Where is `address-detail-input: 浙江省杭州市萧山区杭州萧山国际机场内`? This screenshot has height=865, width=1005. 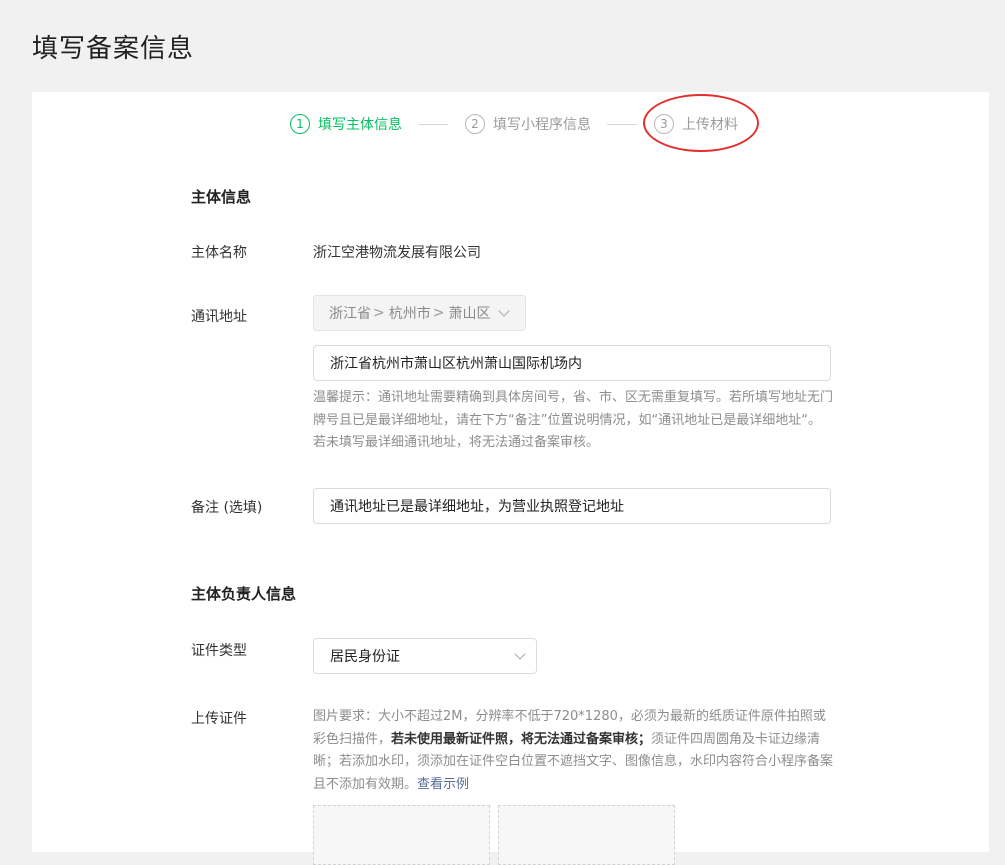 address-detail-input: 浙江省杭州市萧山区杭州萧山国际机场内 is located at coordinates (572, 363).